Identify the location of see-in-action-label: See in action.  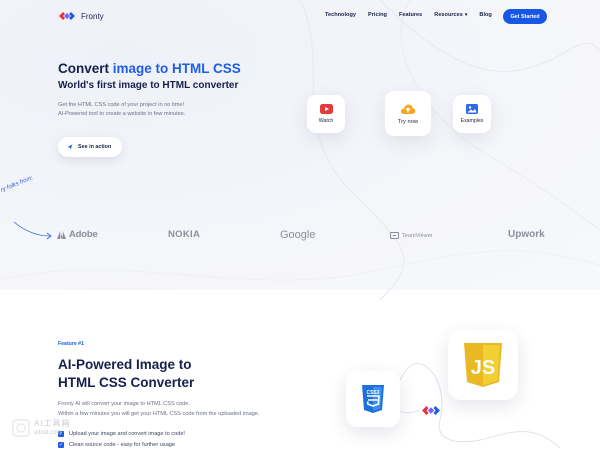
(95, 147).